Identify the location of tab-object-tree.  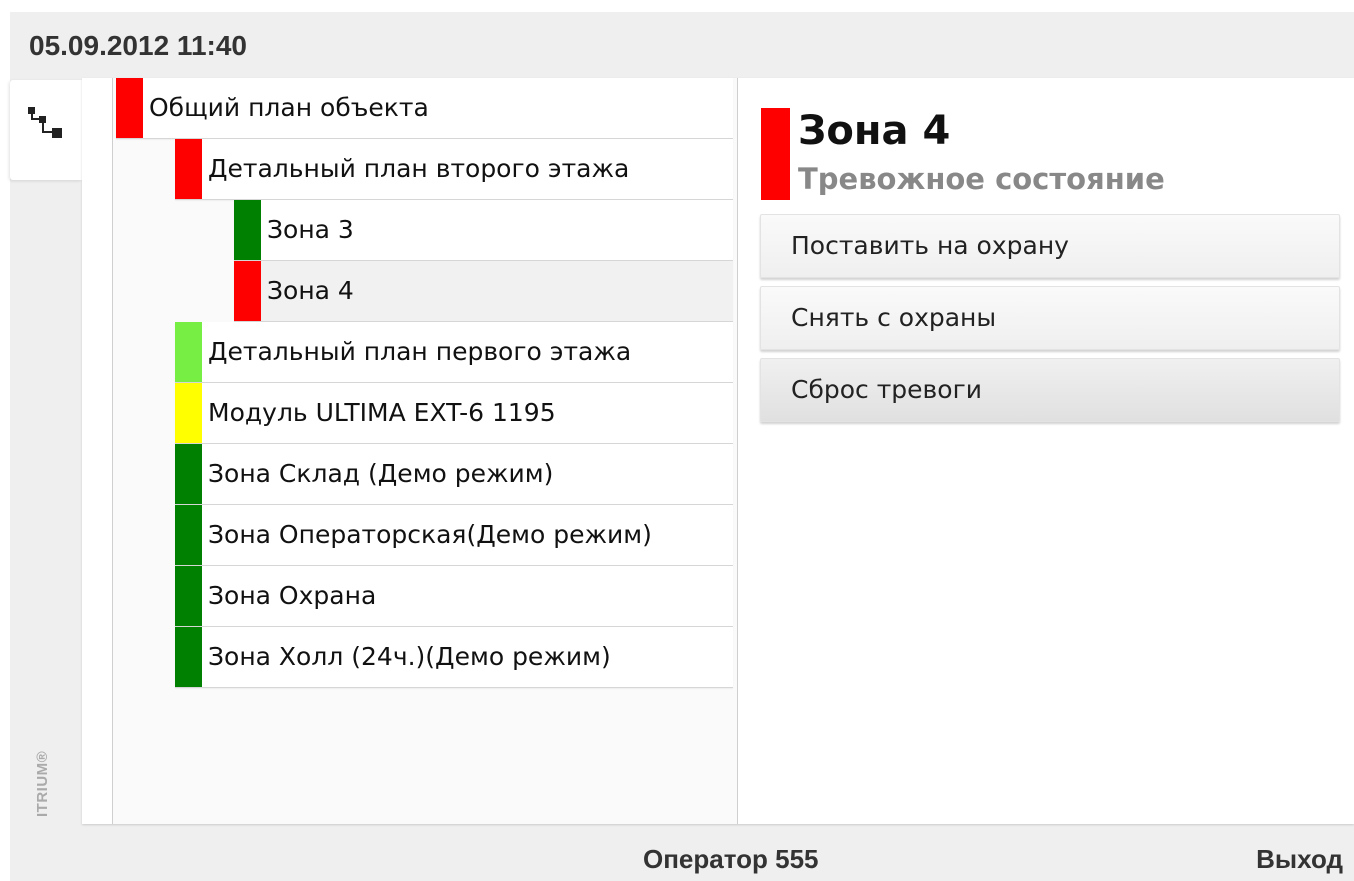
(46, 130).